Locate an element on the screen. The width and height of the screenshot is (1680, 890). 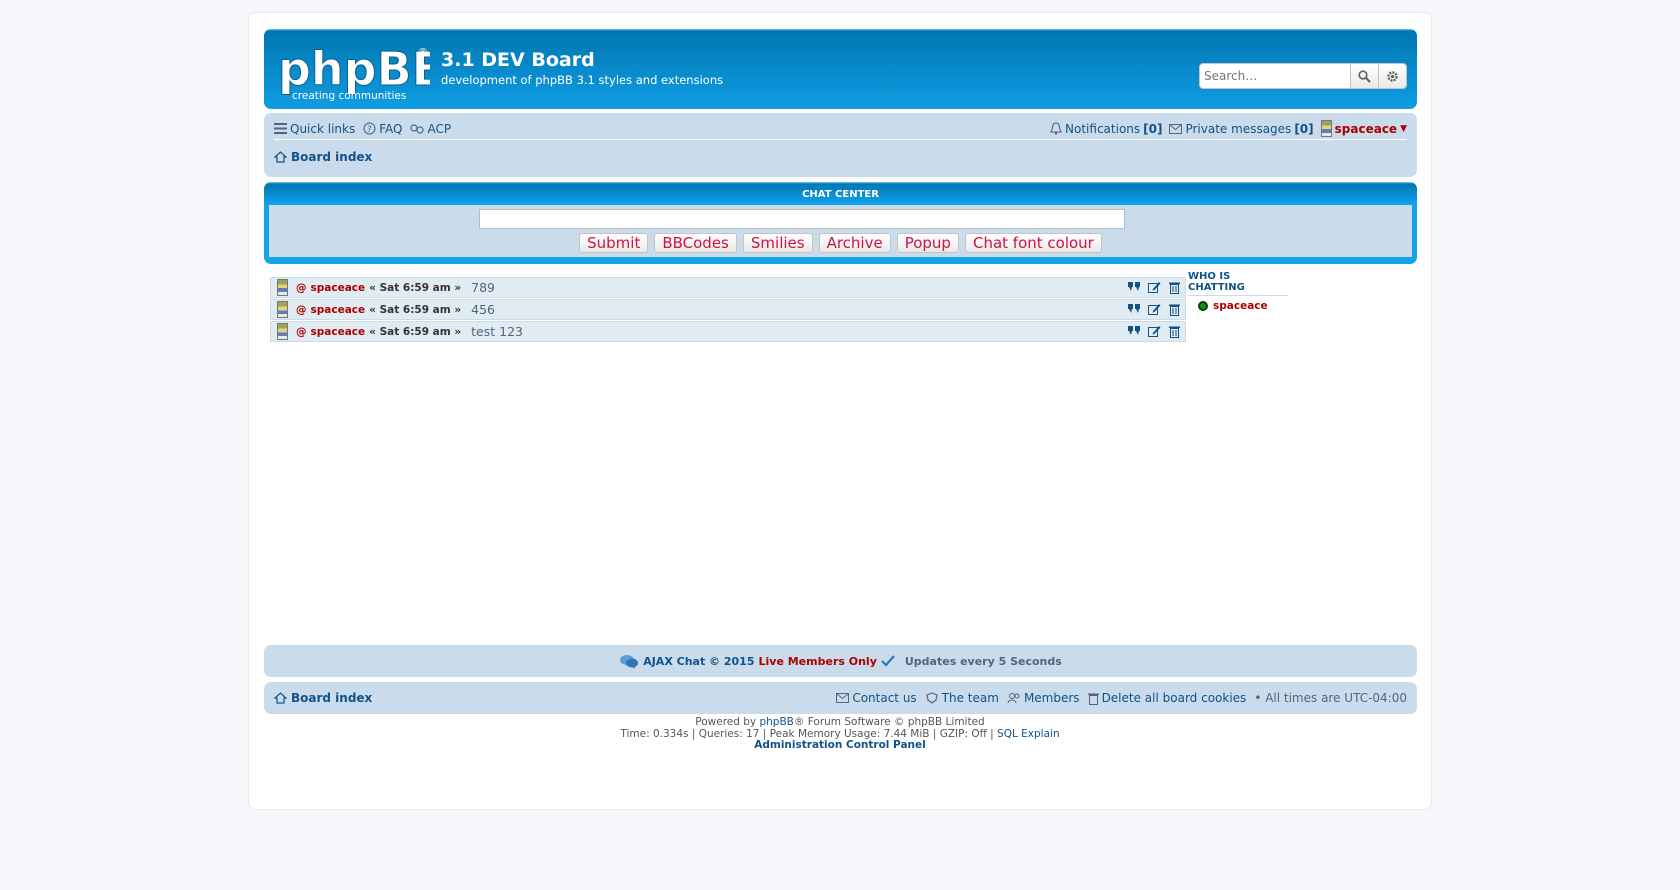
chat-message: @ spaceace « Sat 6:59 am » test 123 is located at coordinates (728, 331).